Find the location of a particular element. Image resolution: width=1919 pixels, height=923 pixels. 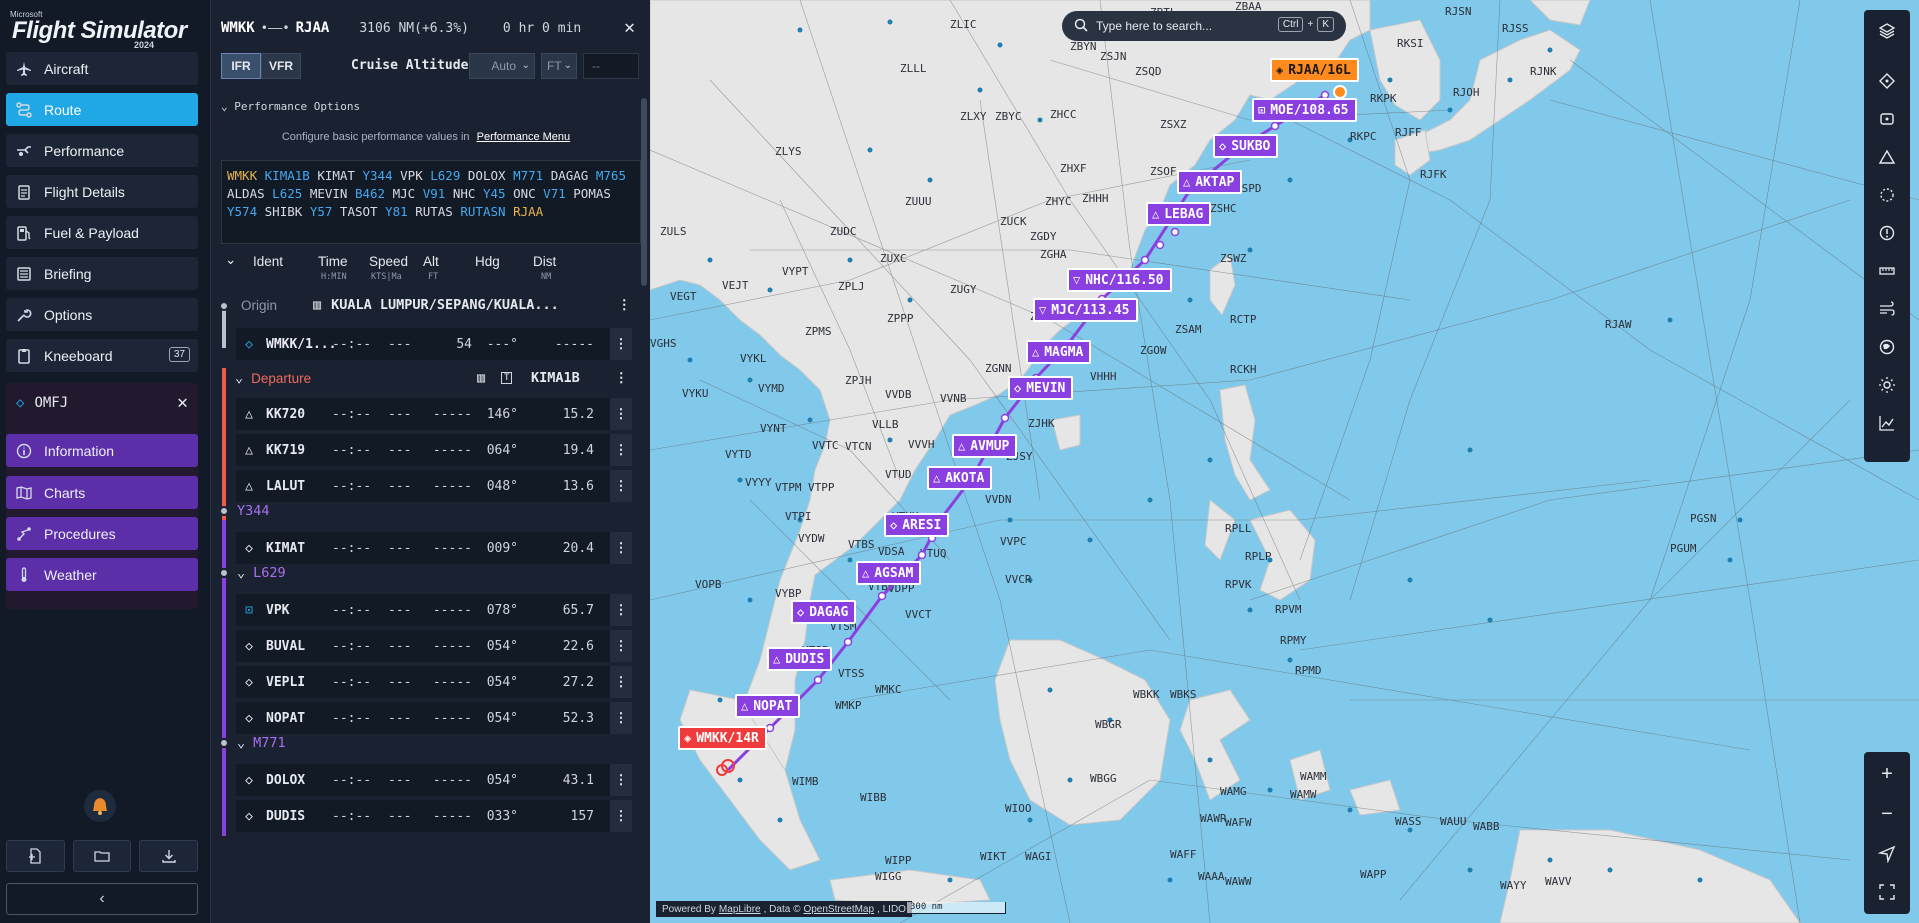

cruise-altitude-input: -- is located at coordinates (611, 66).